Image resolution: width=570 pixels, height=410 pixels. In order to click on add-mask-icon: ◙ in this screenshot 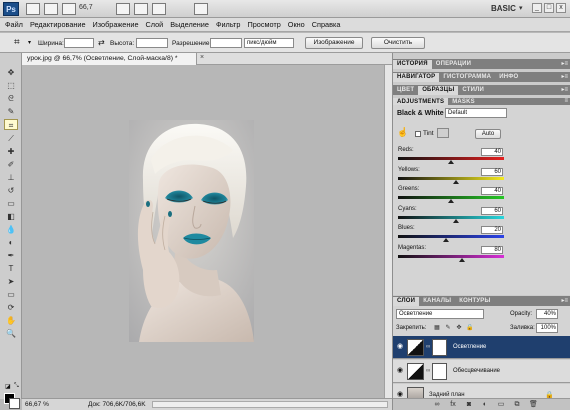, I will do `click(469, 405)`.